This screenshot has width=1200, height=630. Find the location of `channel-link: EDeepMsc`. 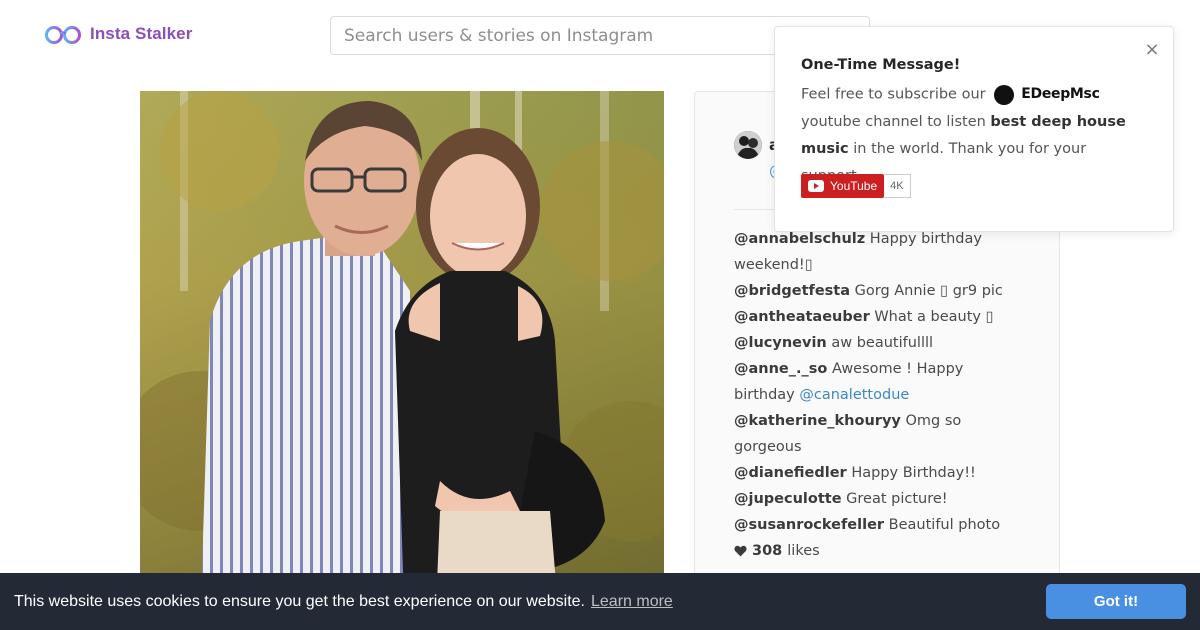

channel-link: EDeepMsc is located at coordinates (1047, 94).